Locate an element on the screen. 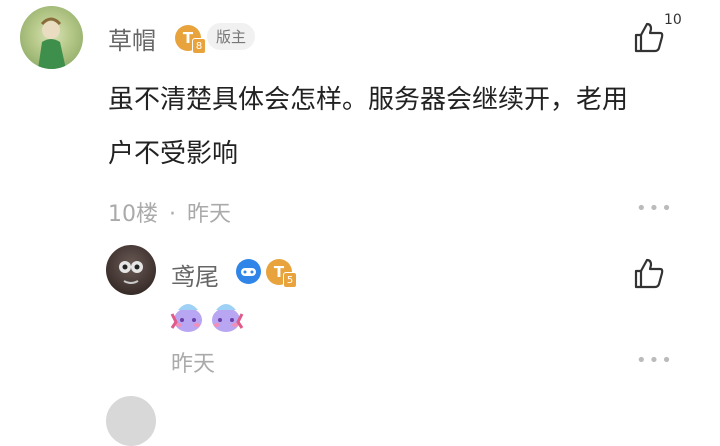 The image size is (720, 446). role-badge-text: 版主 is located at coordinates (230, 37).